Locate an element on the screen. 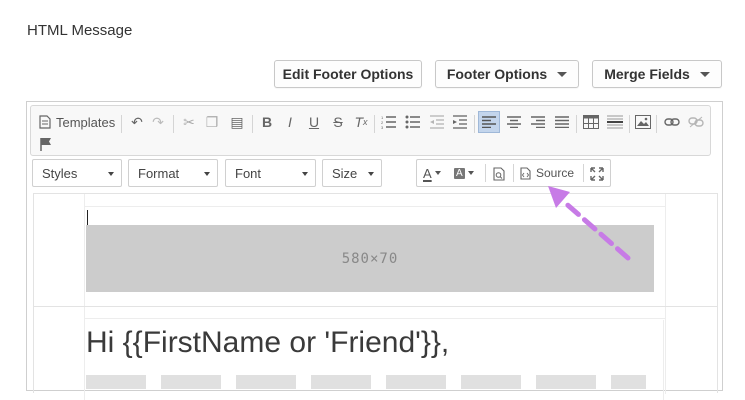 The width and height of the screenshot is (745, 400). link-icon is located at coordinates (672, 122).